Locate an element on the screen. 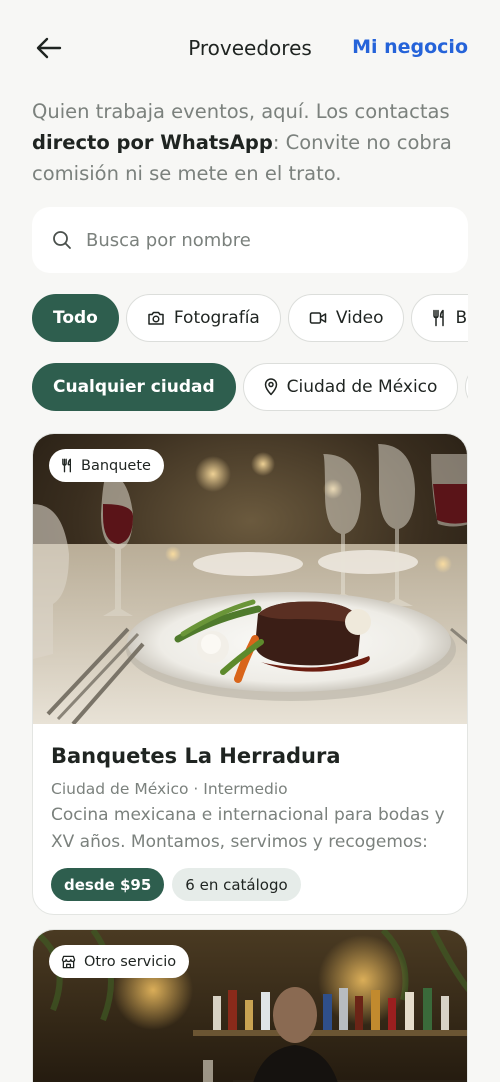 Image resolution: width=500 pixels, height=1082 pixels. search-input is located at coordinates (256, 240).